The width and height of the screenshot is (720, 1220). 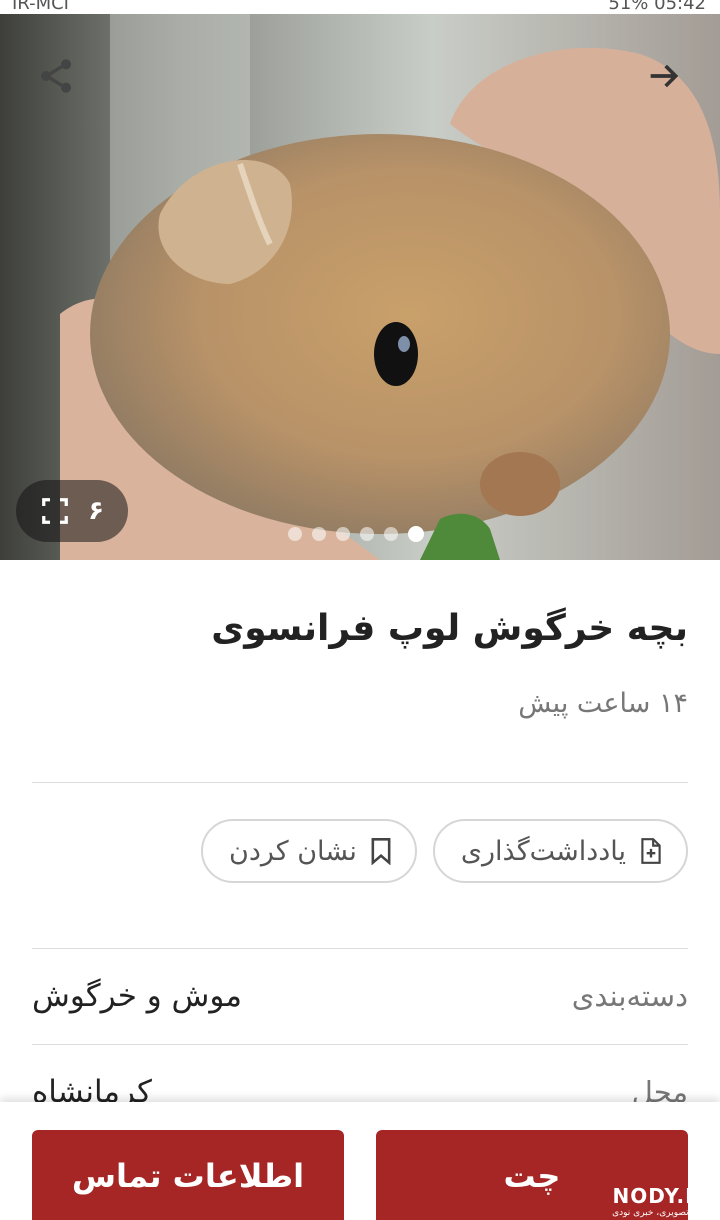 I want to click on image-count: ۶, so click(x=96, y=511).